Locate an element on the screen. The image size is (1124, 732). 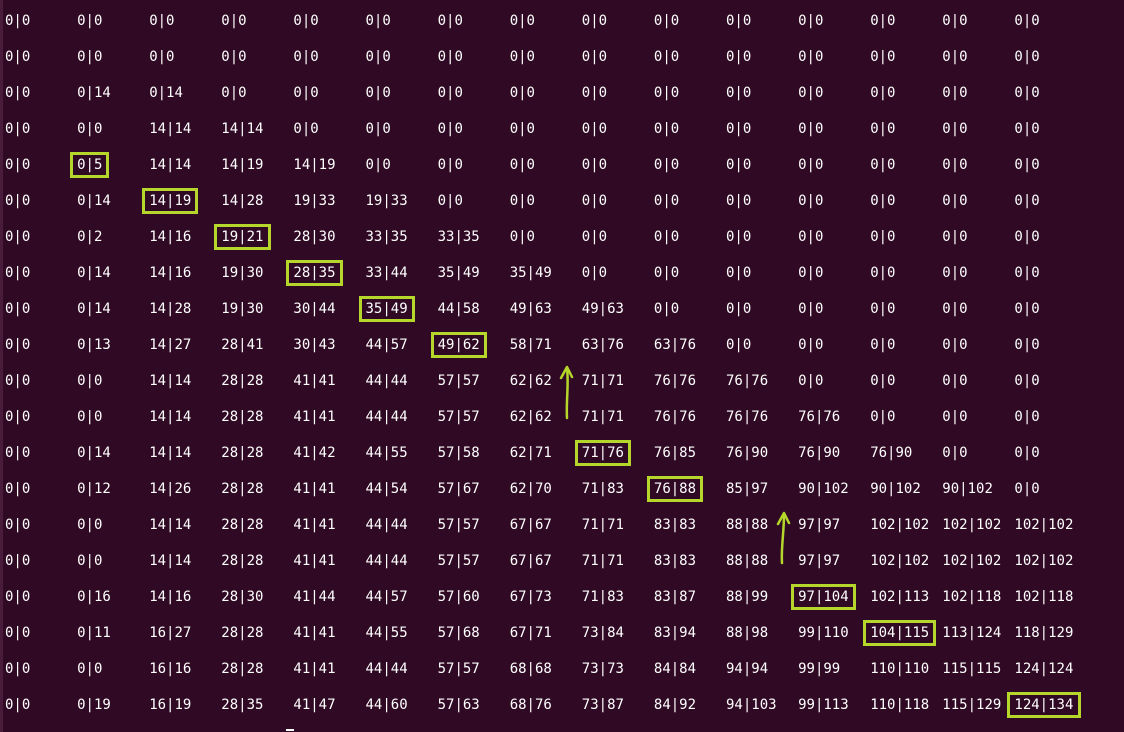
table-cell: 0|12 is located at coordinates (94, 489).